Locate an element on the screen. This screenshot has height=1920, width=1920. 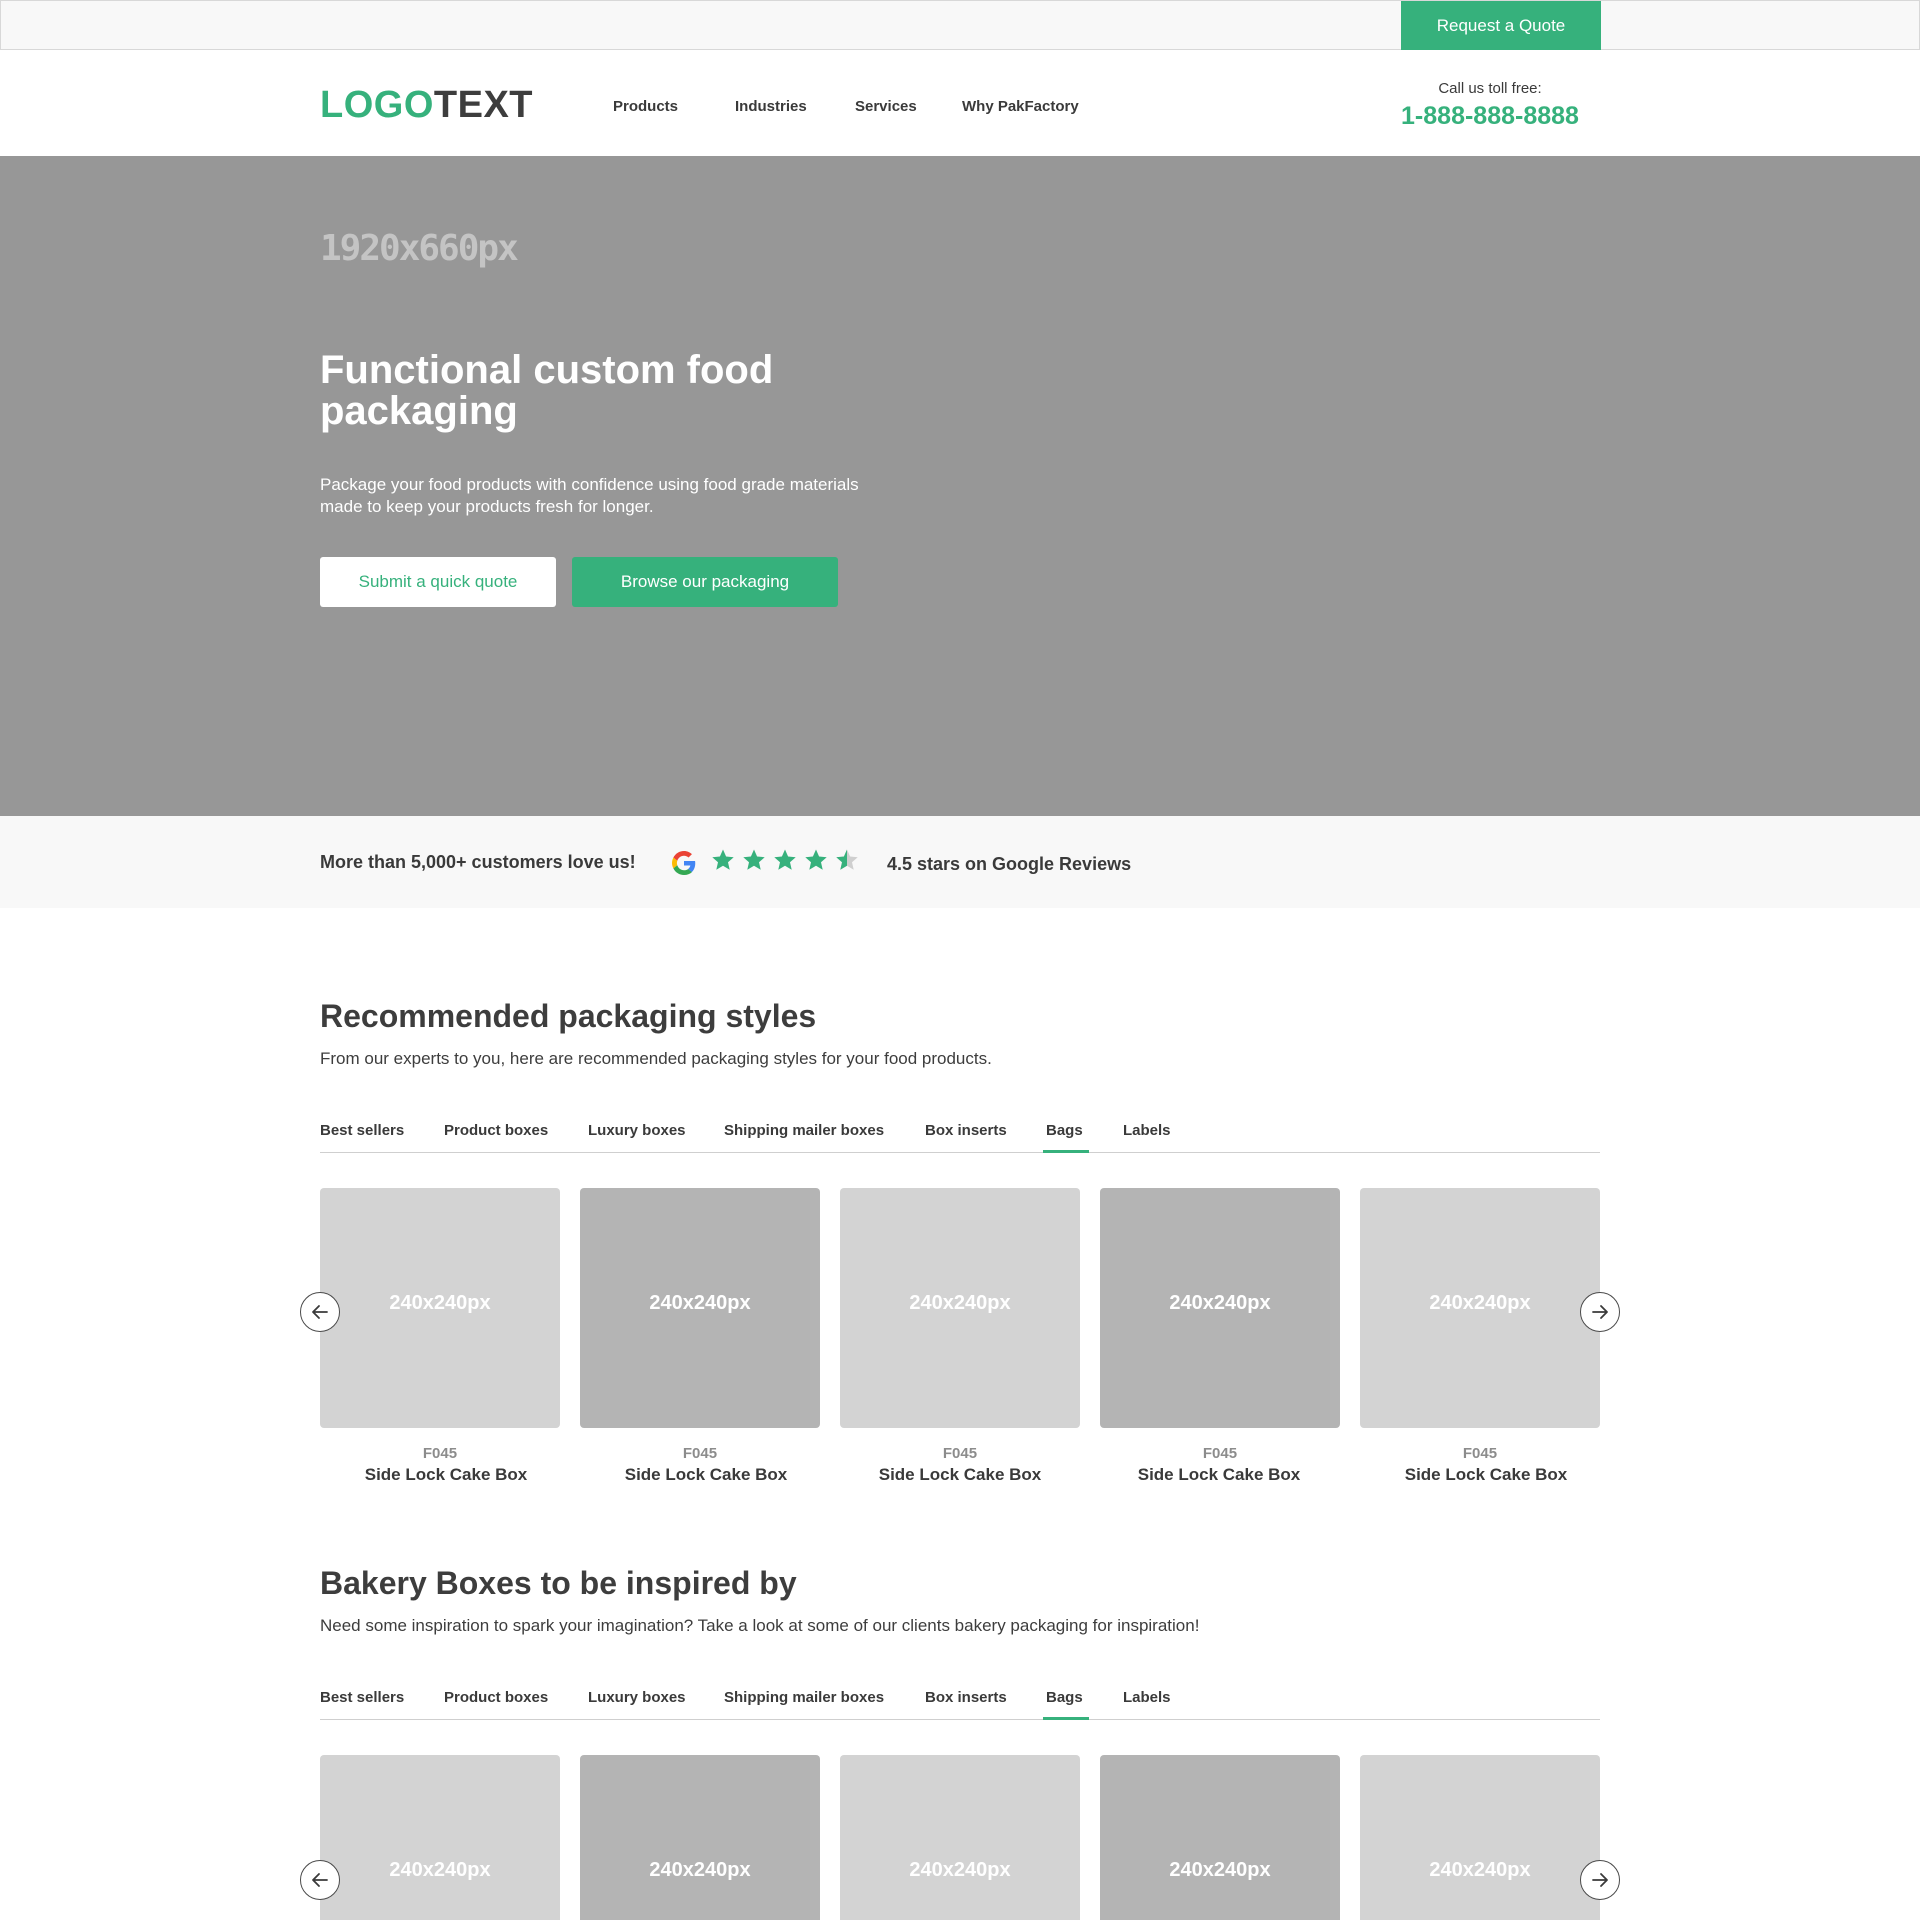
section-title-recommended: Recommended packaging styles is located at coordinates (568, 1016).